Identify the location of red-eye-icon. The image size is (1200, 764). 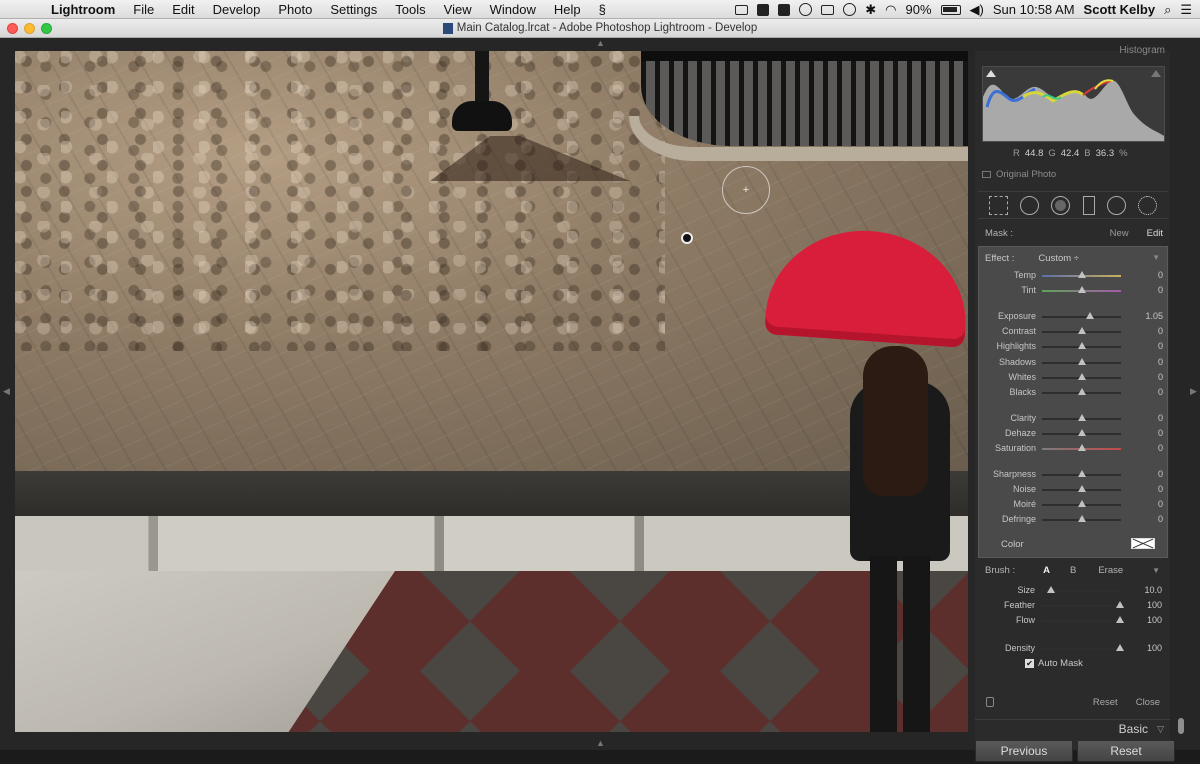
(1061, 205).